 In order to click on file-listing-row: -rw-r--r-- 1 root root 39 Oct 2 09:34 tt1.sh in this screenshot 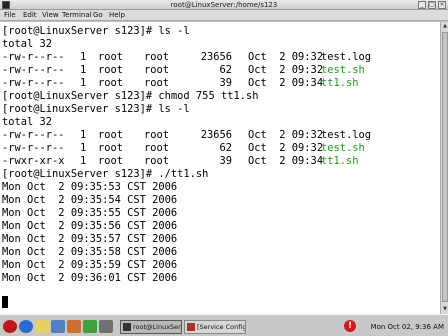, I will do `click(220, 83)`.